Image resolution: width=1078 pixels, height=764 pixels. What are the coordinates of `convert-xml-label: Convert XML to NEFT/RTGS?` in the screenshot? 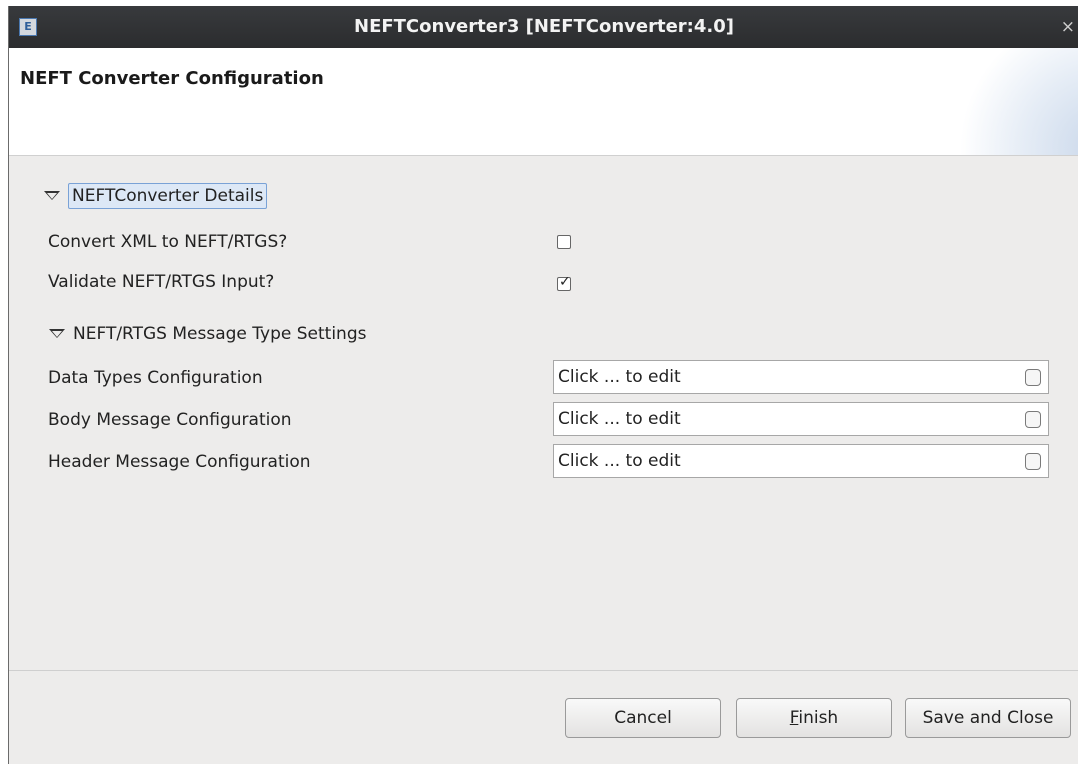 It's located at (168, 242).